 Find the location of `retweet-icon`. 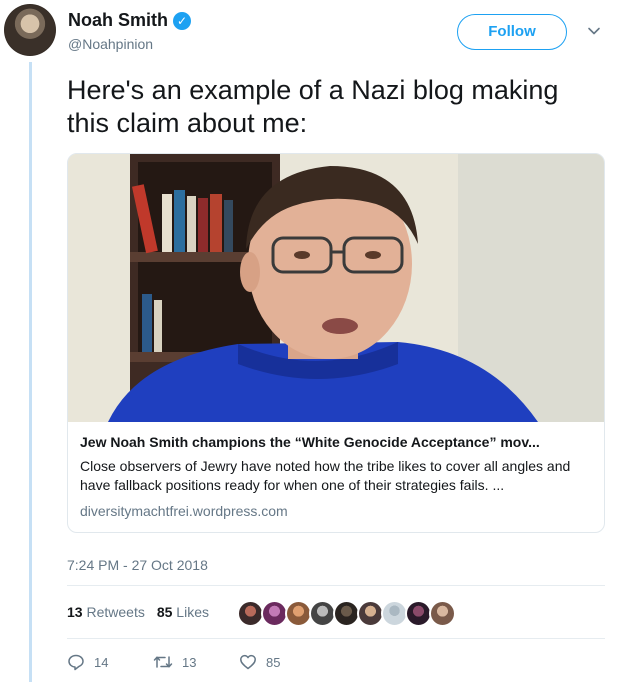

retweet-icon is located at coordinates (163, 662).